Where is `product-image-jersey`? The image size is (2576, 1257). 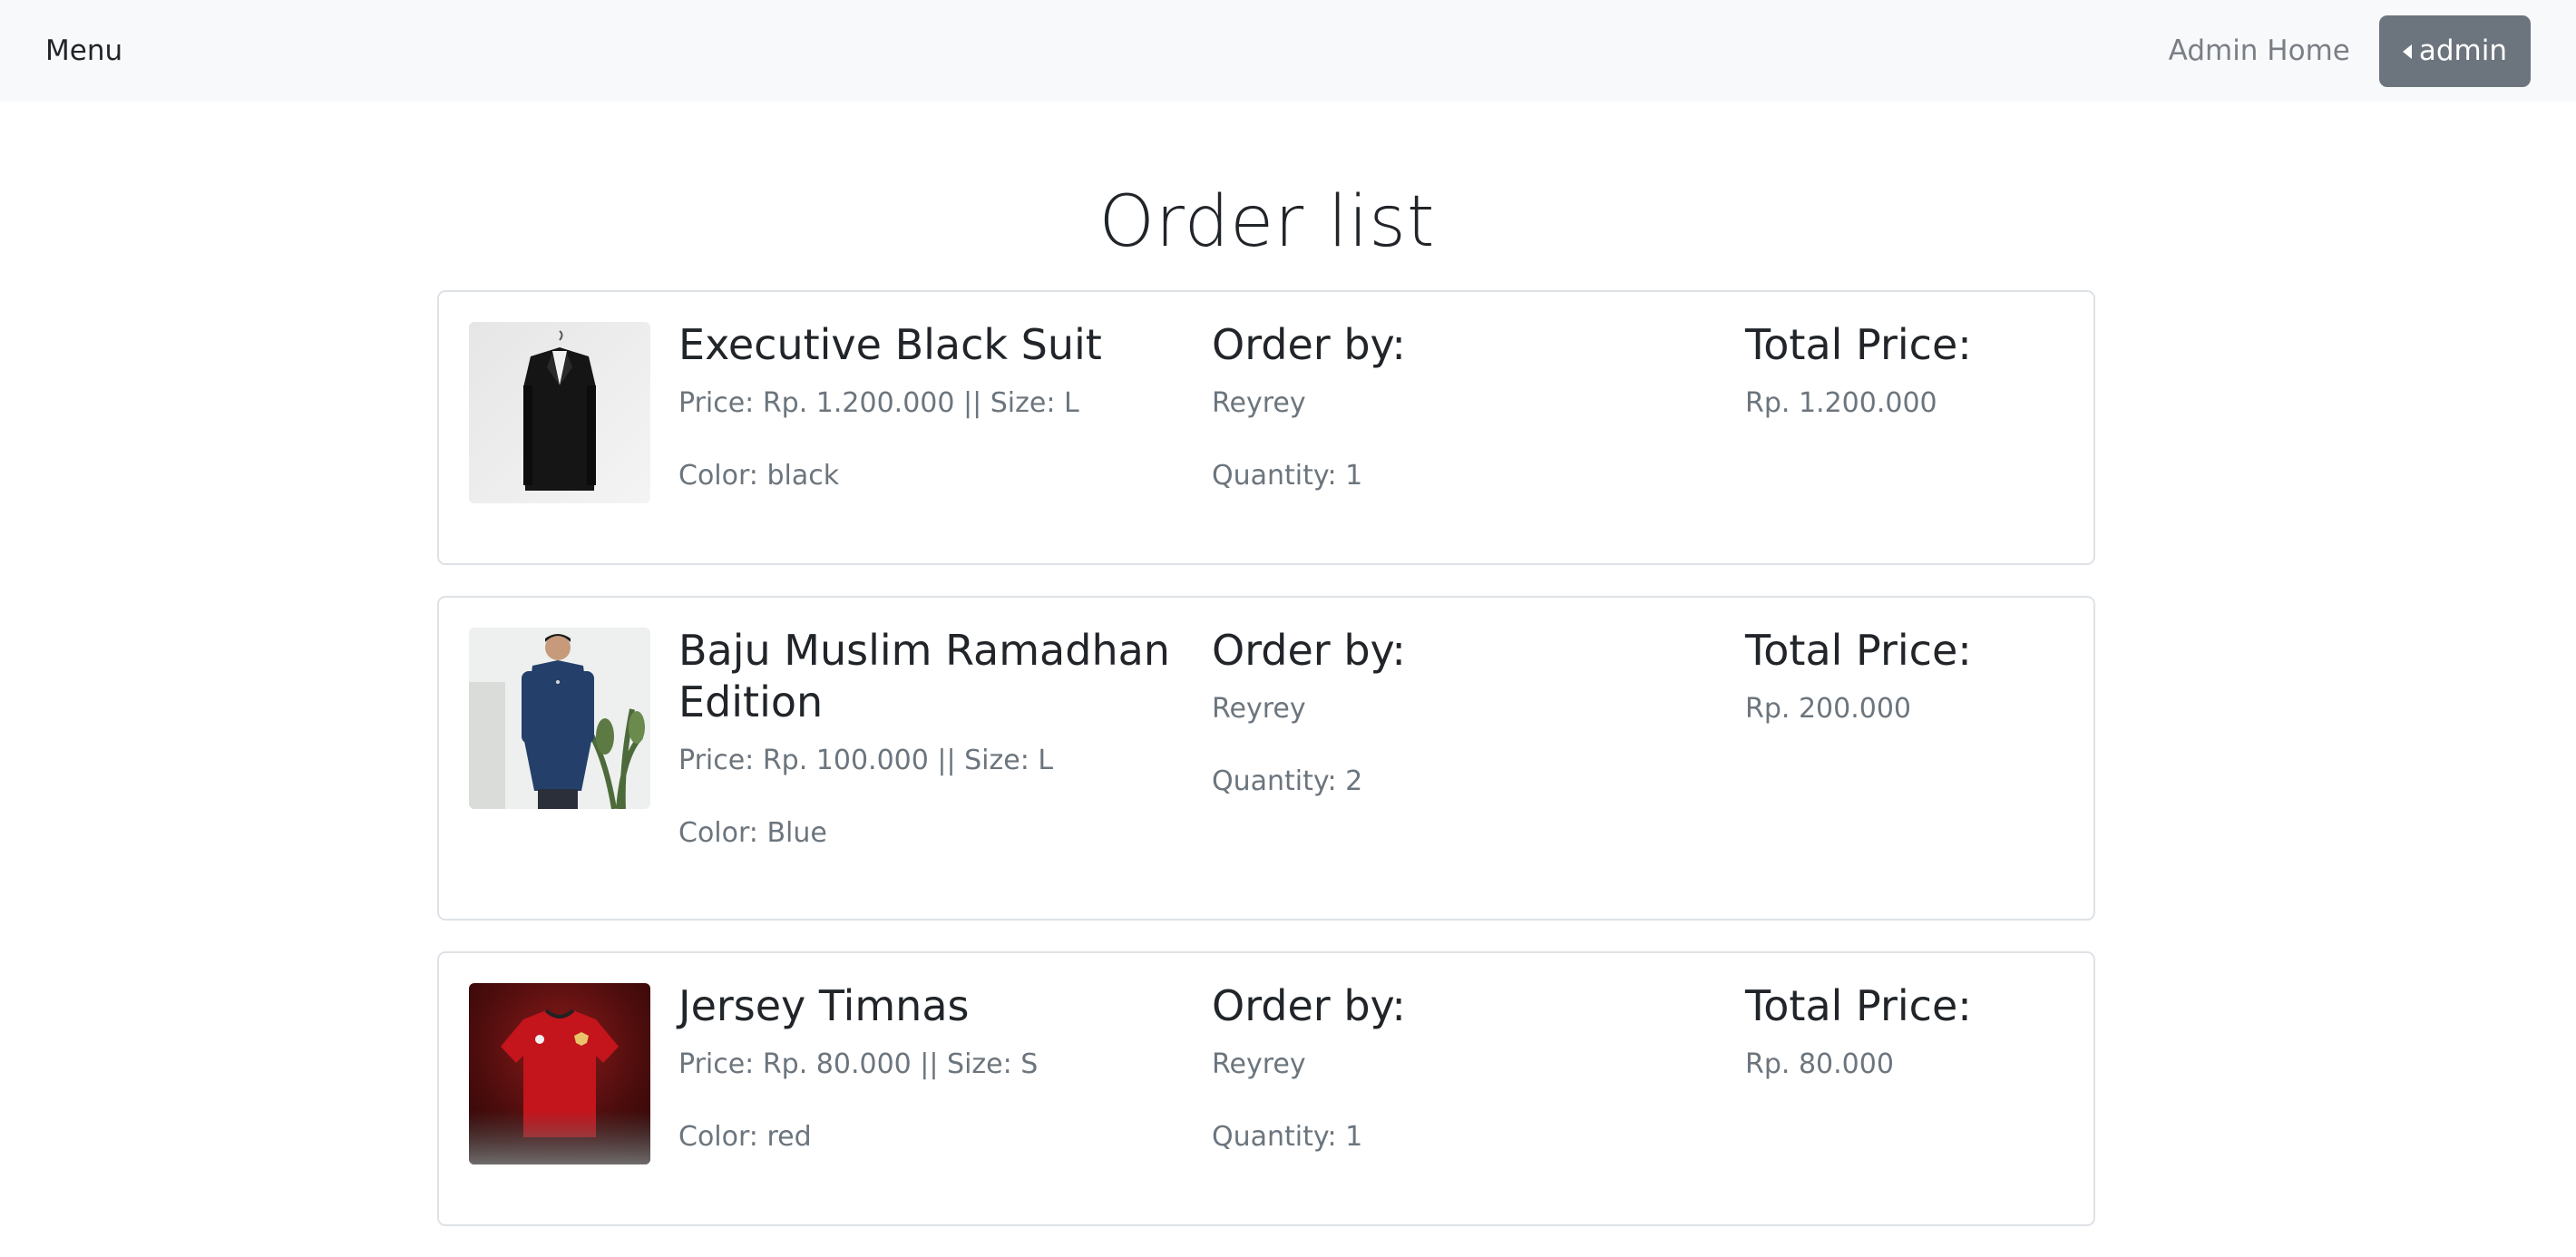
product-image-jersey is located at coordinates (559, 1073).